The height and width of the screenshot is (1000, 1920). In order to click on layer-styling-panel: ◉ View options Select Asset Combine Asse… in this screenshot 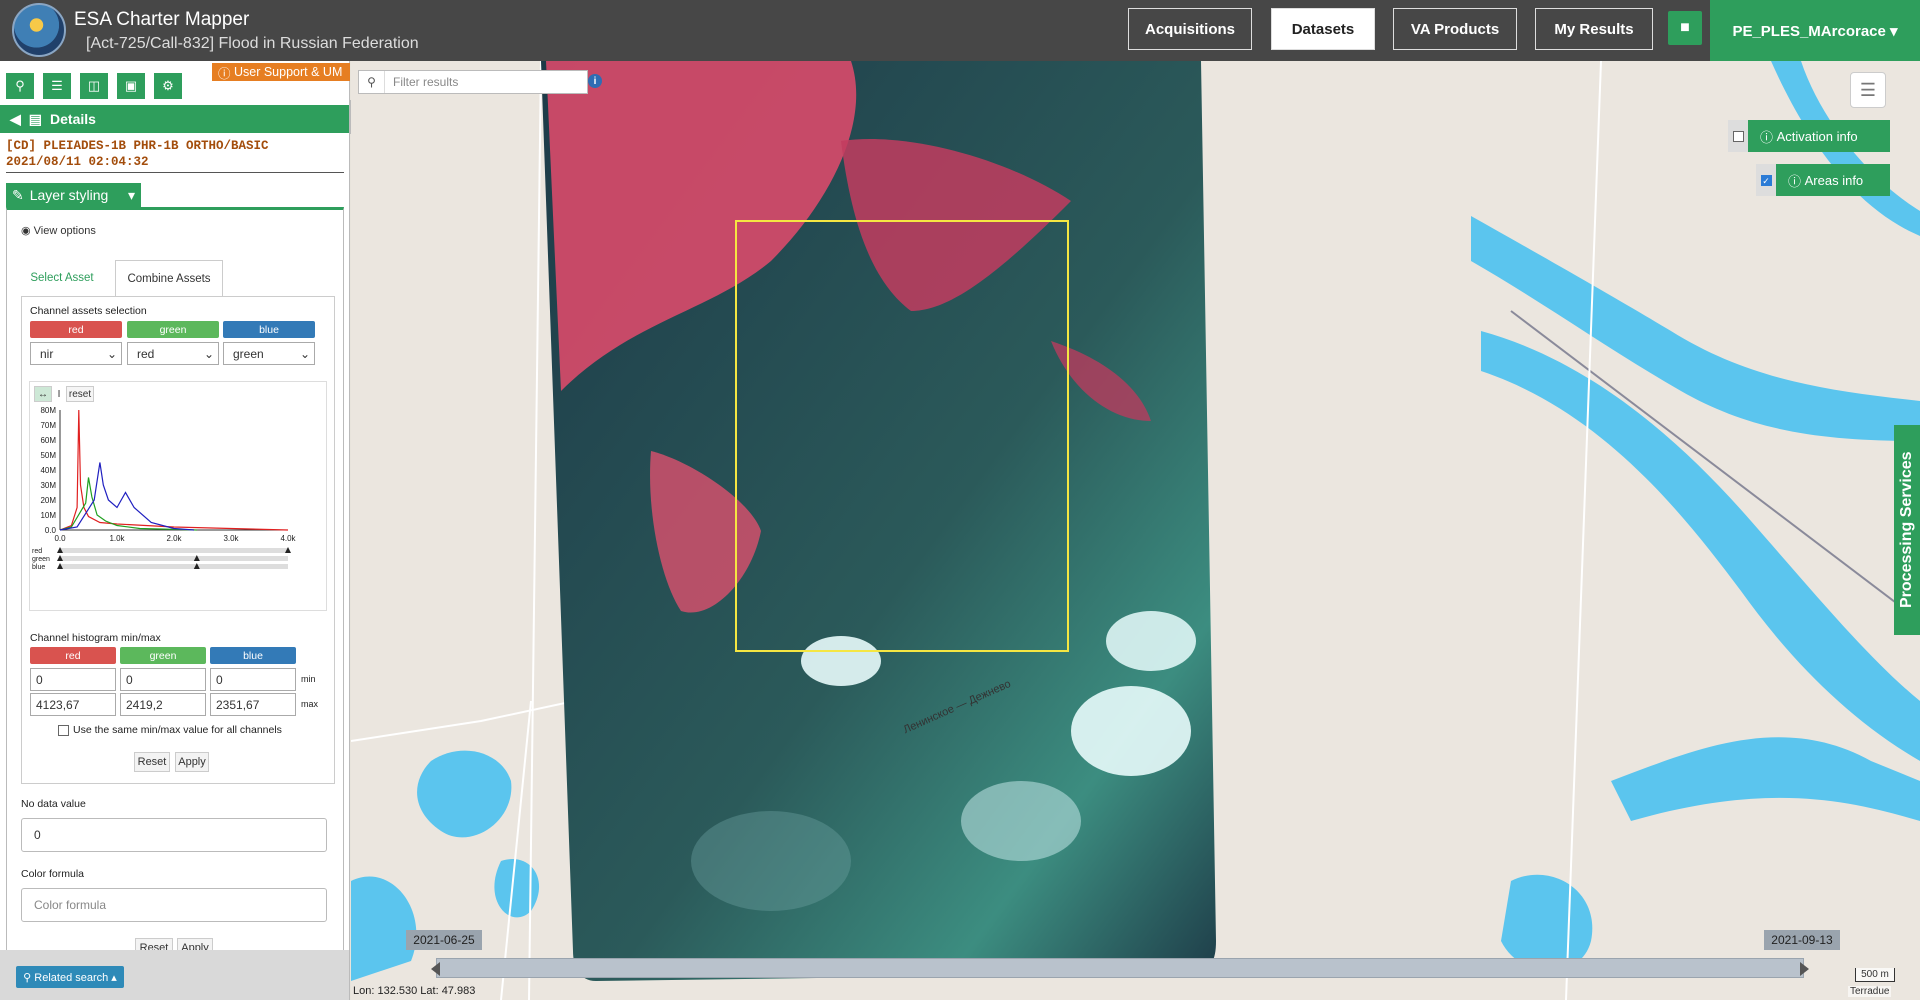, I will do `click(175, 602)`.